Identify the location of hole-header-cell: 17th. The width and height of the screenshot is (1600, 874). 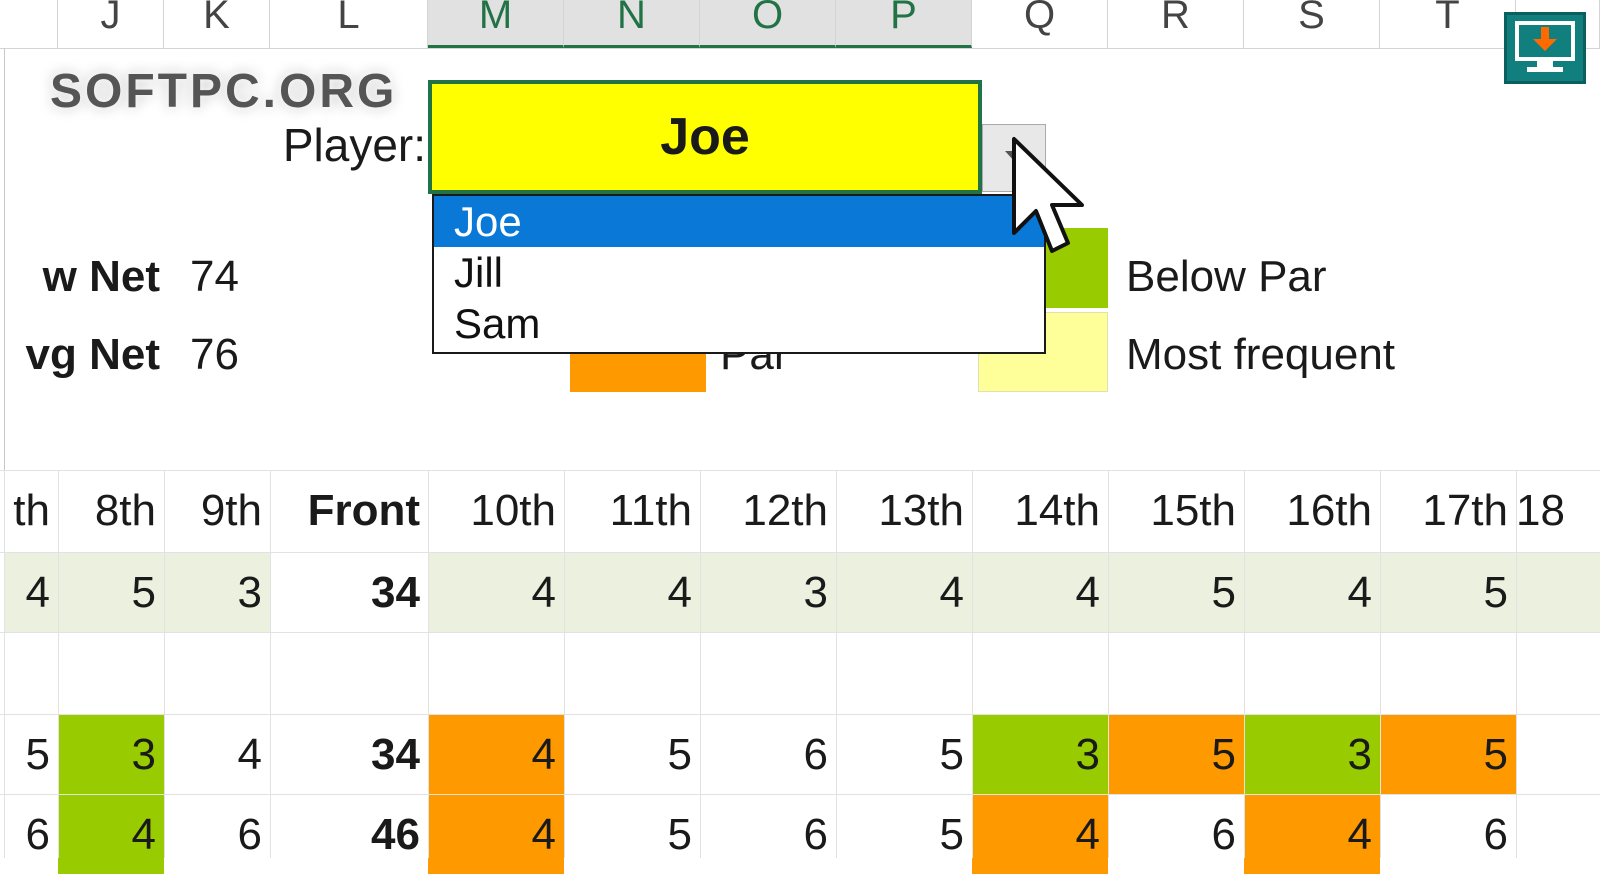
(1448, 511).